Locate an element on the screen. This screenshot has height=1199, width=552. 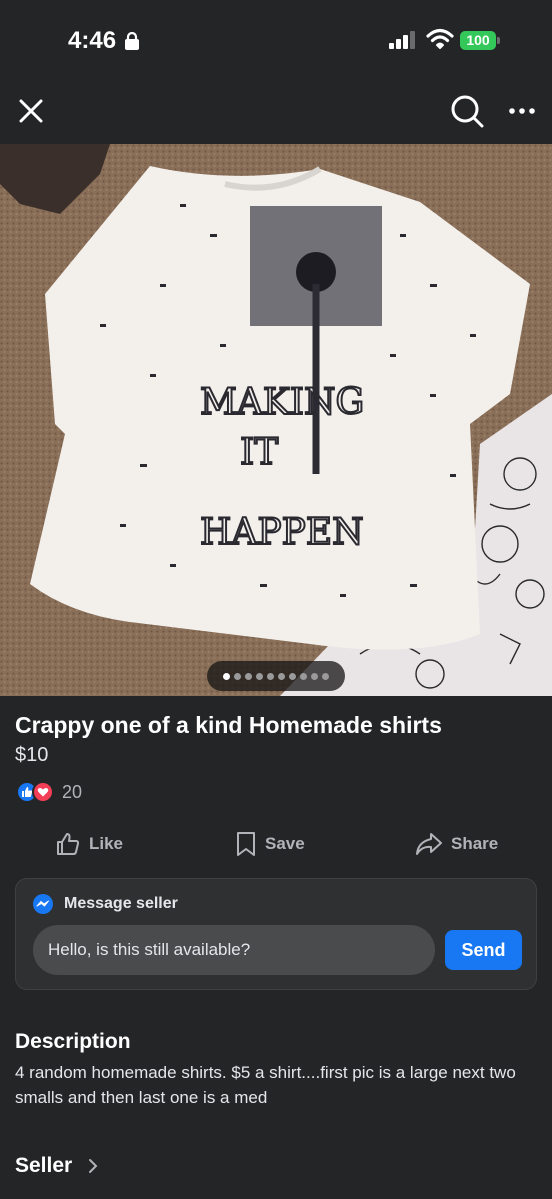
like-button: Like is located at coordinates (89, 844).